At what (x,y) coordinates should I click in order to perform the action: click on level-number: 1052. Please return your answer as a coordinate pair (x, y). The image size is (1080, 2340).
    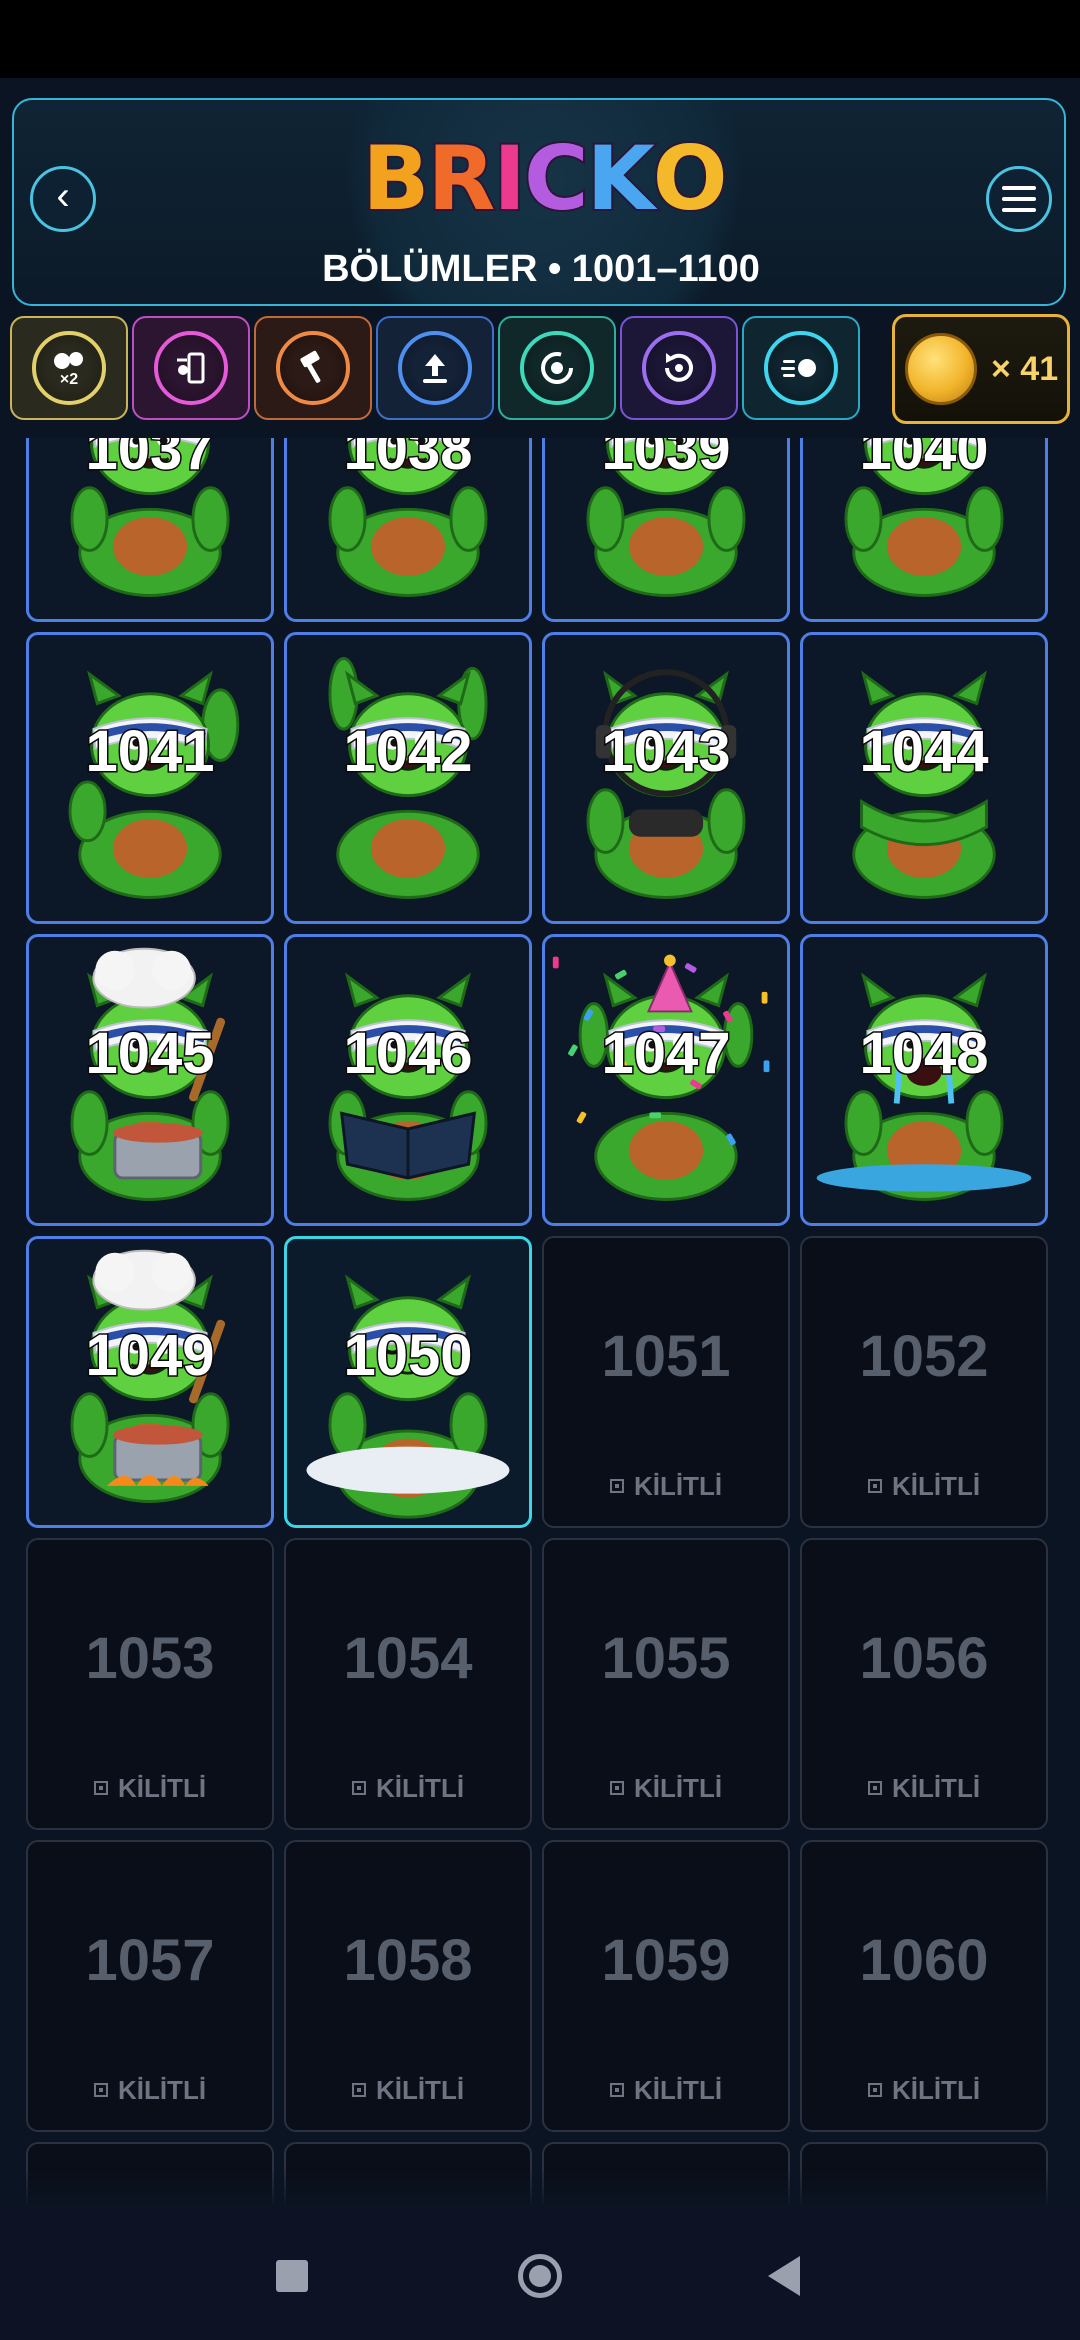
    Looking at the image, I should click on (924, 1356).